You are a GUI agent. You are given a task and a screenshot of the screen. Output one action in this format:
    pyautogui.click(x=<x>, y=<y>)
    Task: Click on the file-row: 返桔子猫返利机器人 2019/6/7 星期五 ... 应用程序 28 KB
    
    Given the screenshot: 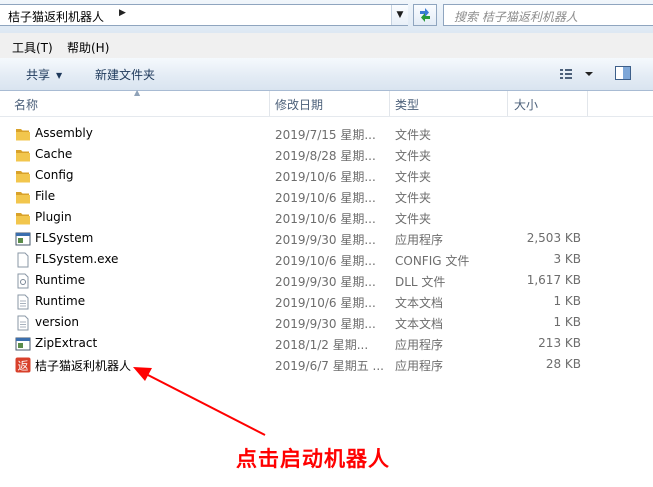 What is the action you would take?
    pyautogui.click(x=326, y=364)
    